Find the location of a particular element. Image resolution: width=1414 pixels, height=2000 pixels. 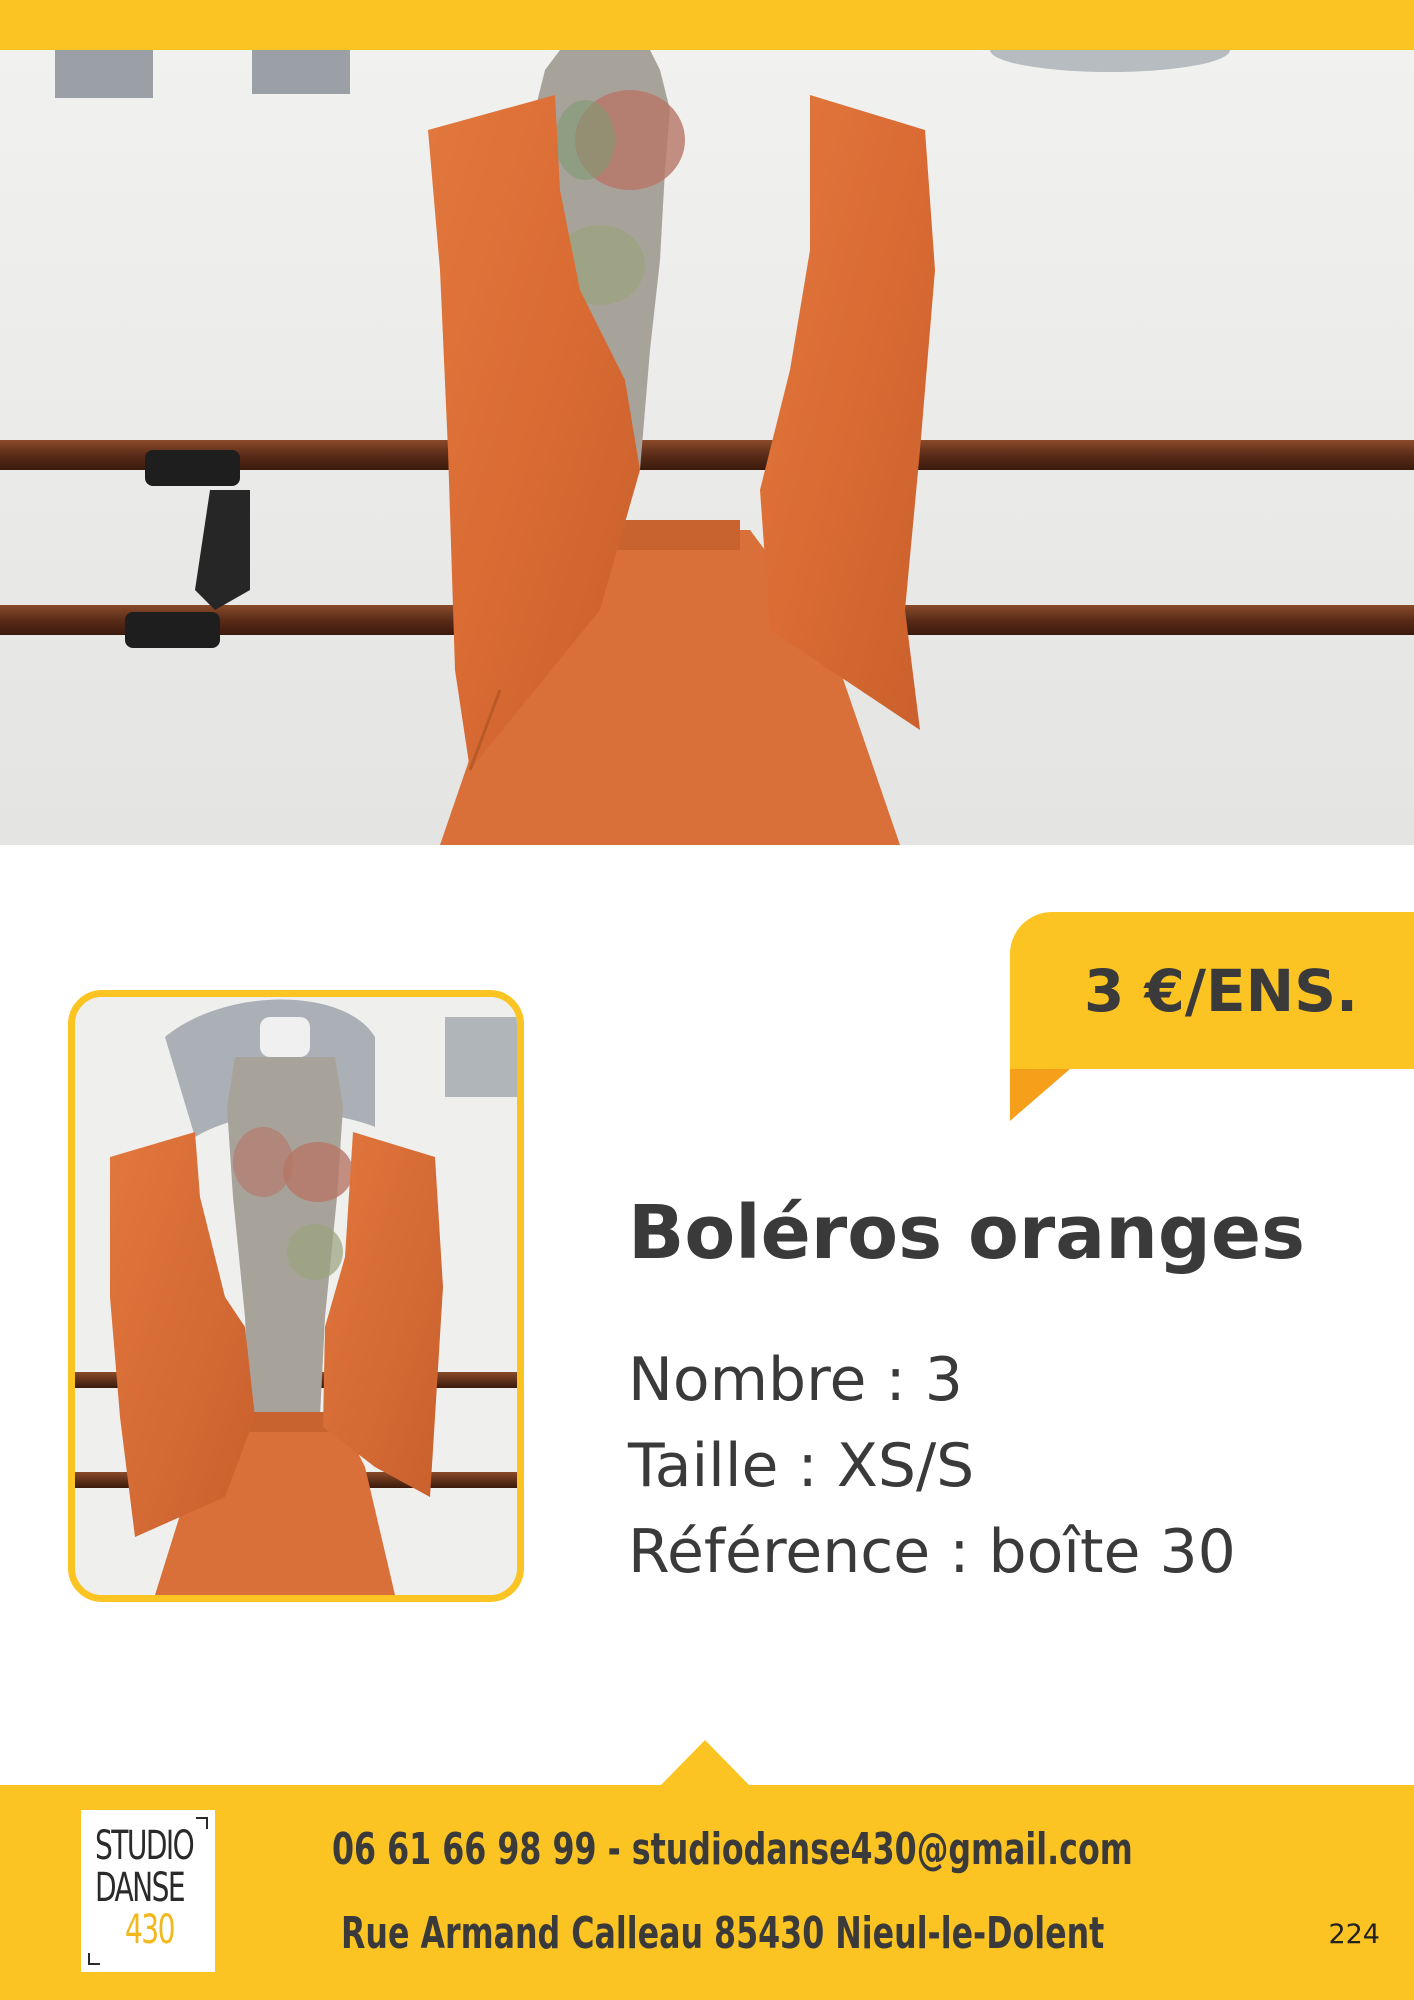

product-size: Taille : XS/S is located at coordinates (801, 1466).